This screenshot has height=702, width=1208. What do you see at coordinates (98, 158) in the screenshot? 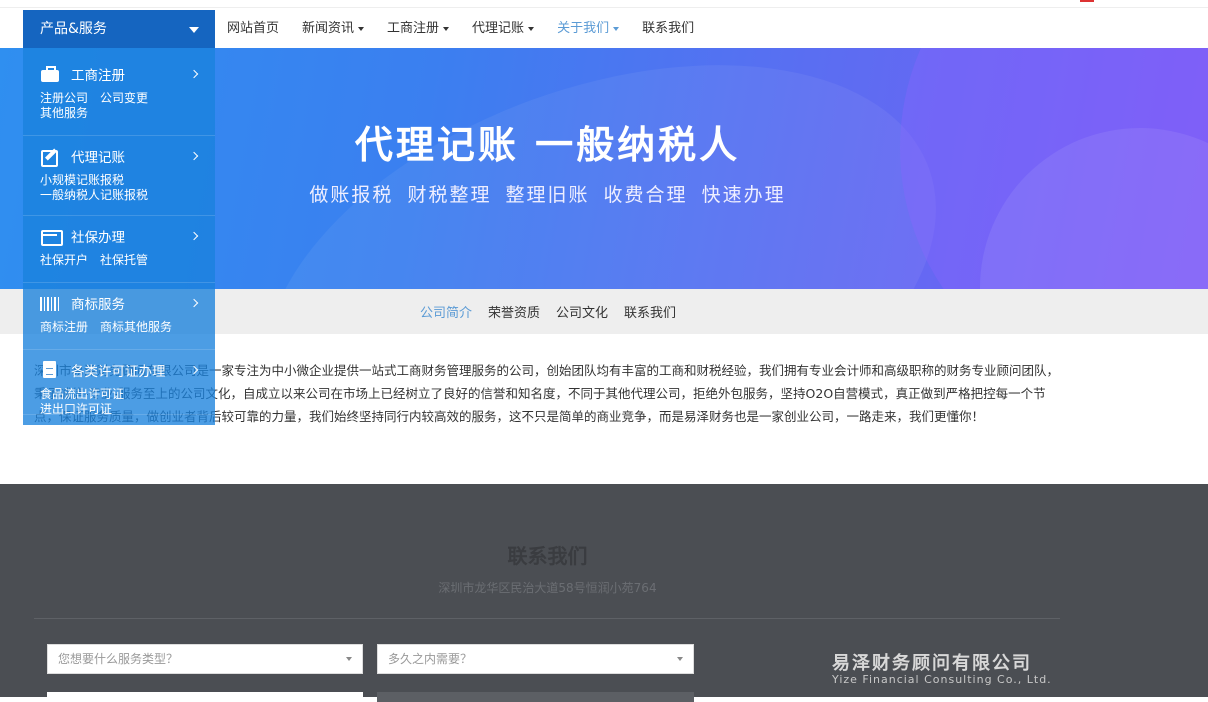
I see `menu-section-title: 代理记账` at bounding box center [98, 158].